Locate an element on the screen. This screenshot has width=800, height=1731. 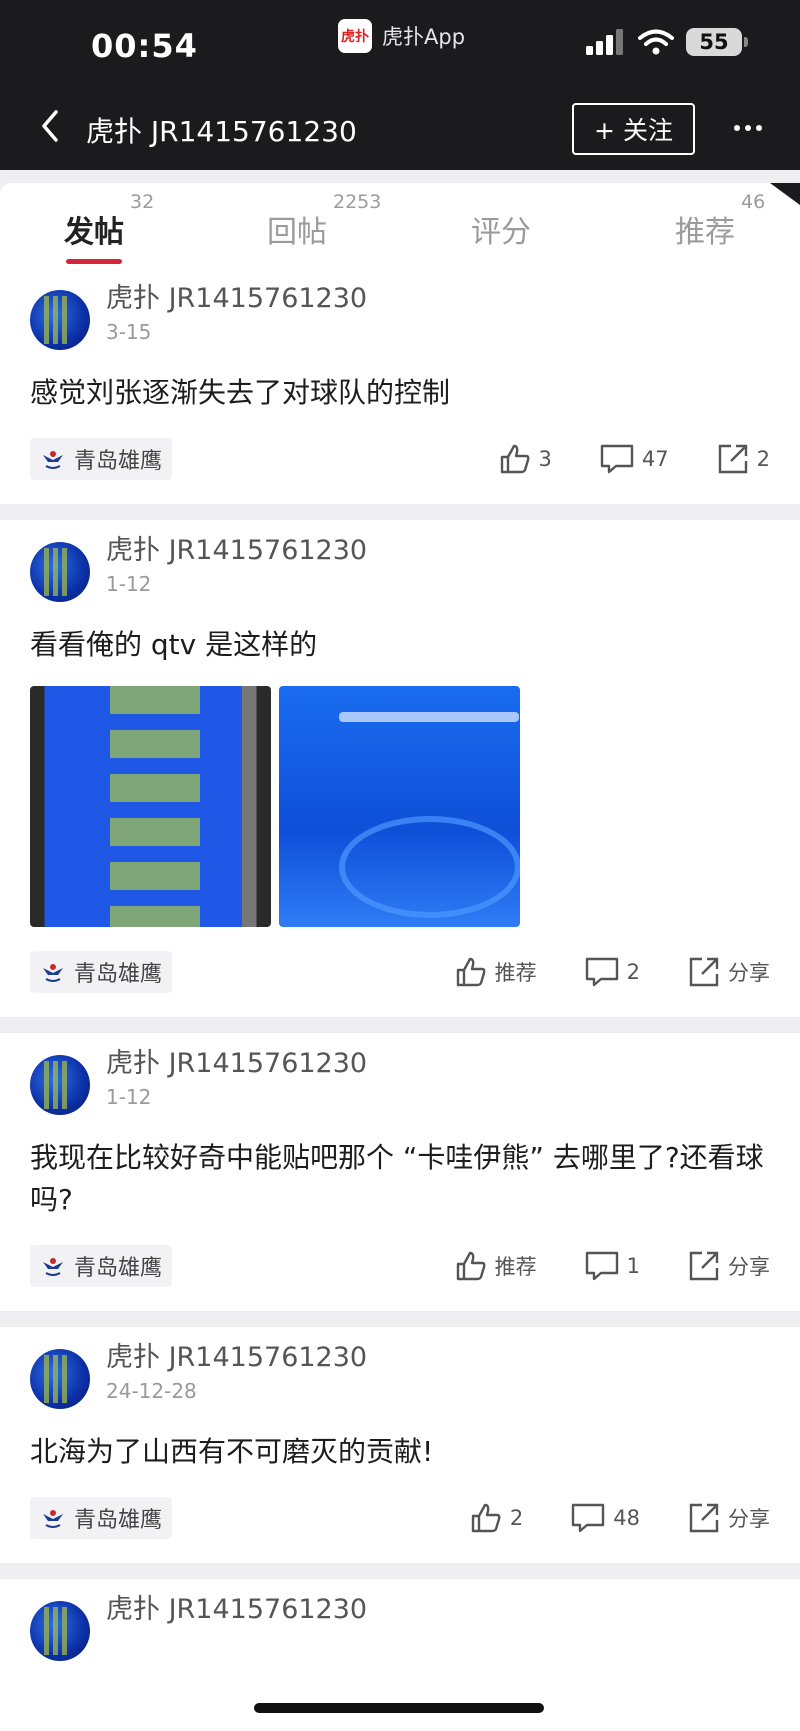
post-text: 我现在比较好奇中能贴吧那个 “卡哇伊熊” 去哪里了?还看球吗? is located at coordinates (400, 1179).